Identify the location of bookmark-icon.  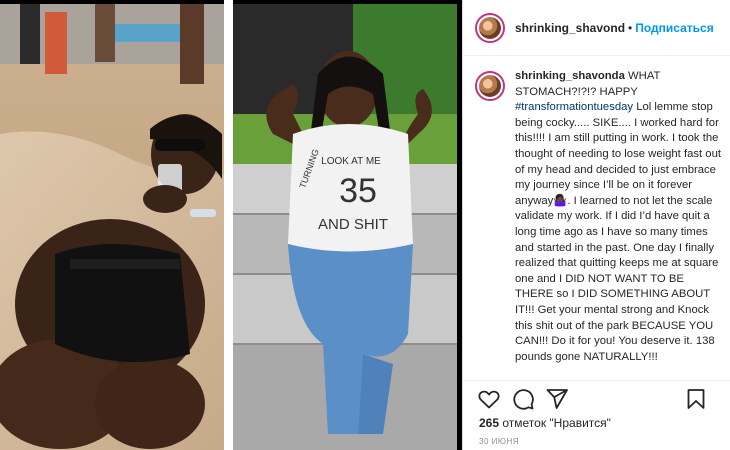
(696, 399).